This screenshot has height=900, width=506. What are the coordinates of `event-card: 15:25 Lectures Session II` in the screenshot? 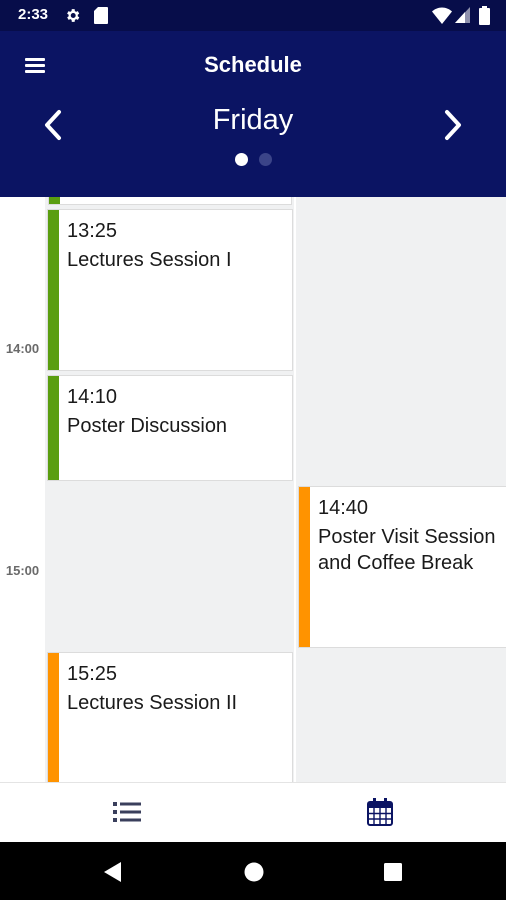 It's located at (170, 717).